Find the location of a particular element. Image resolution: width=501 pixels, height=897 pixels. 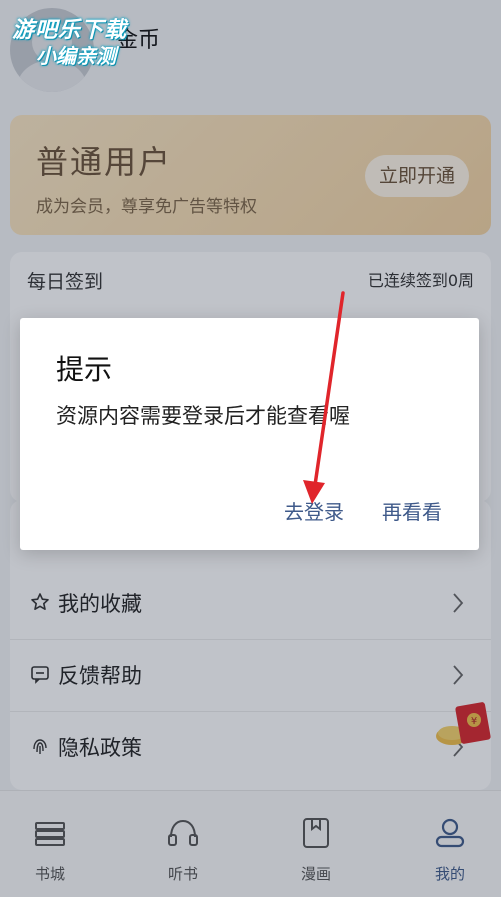

dialog-title: 提示 is located at coordinates (84, 369).